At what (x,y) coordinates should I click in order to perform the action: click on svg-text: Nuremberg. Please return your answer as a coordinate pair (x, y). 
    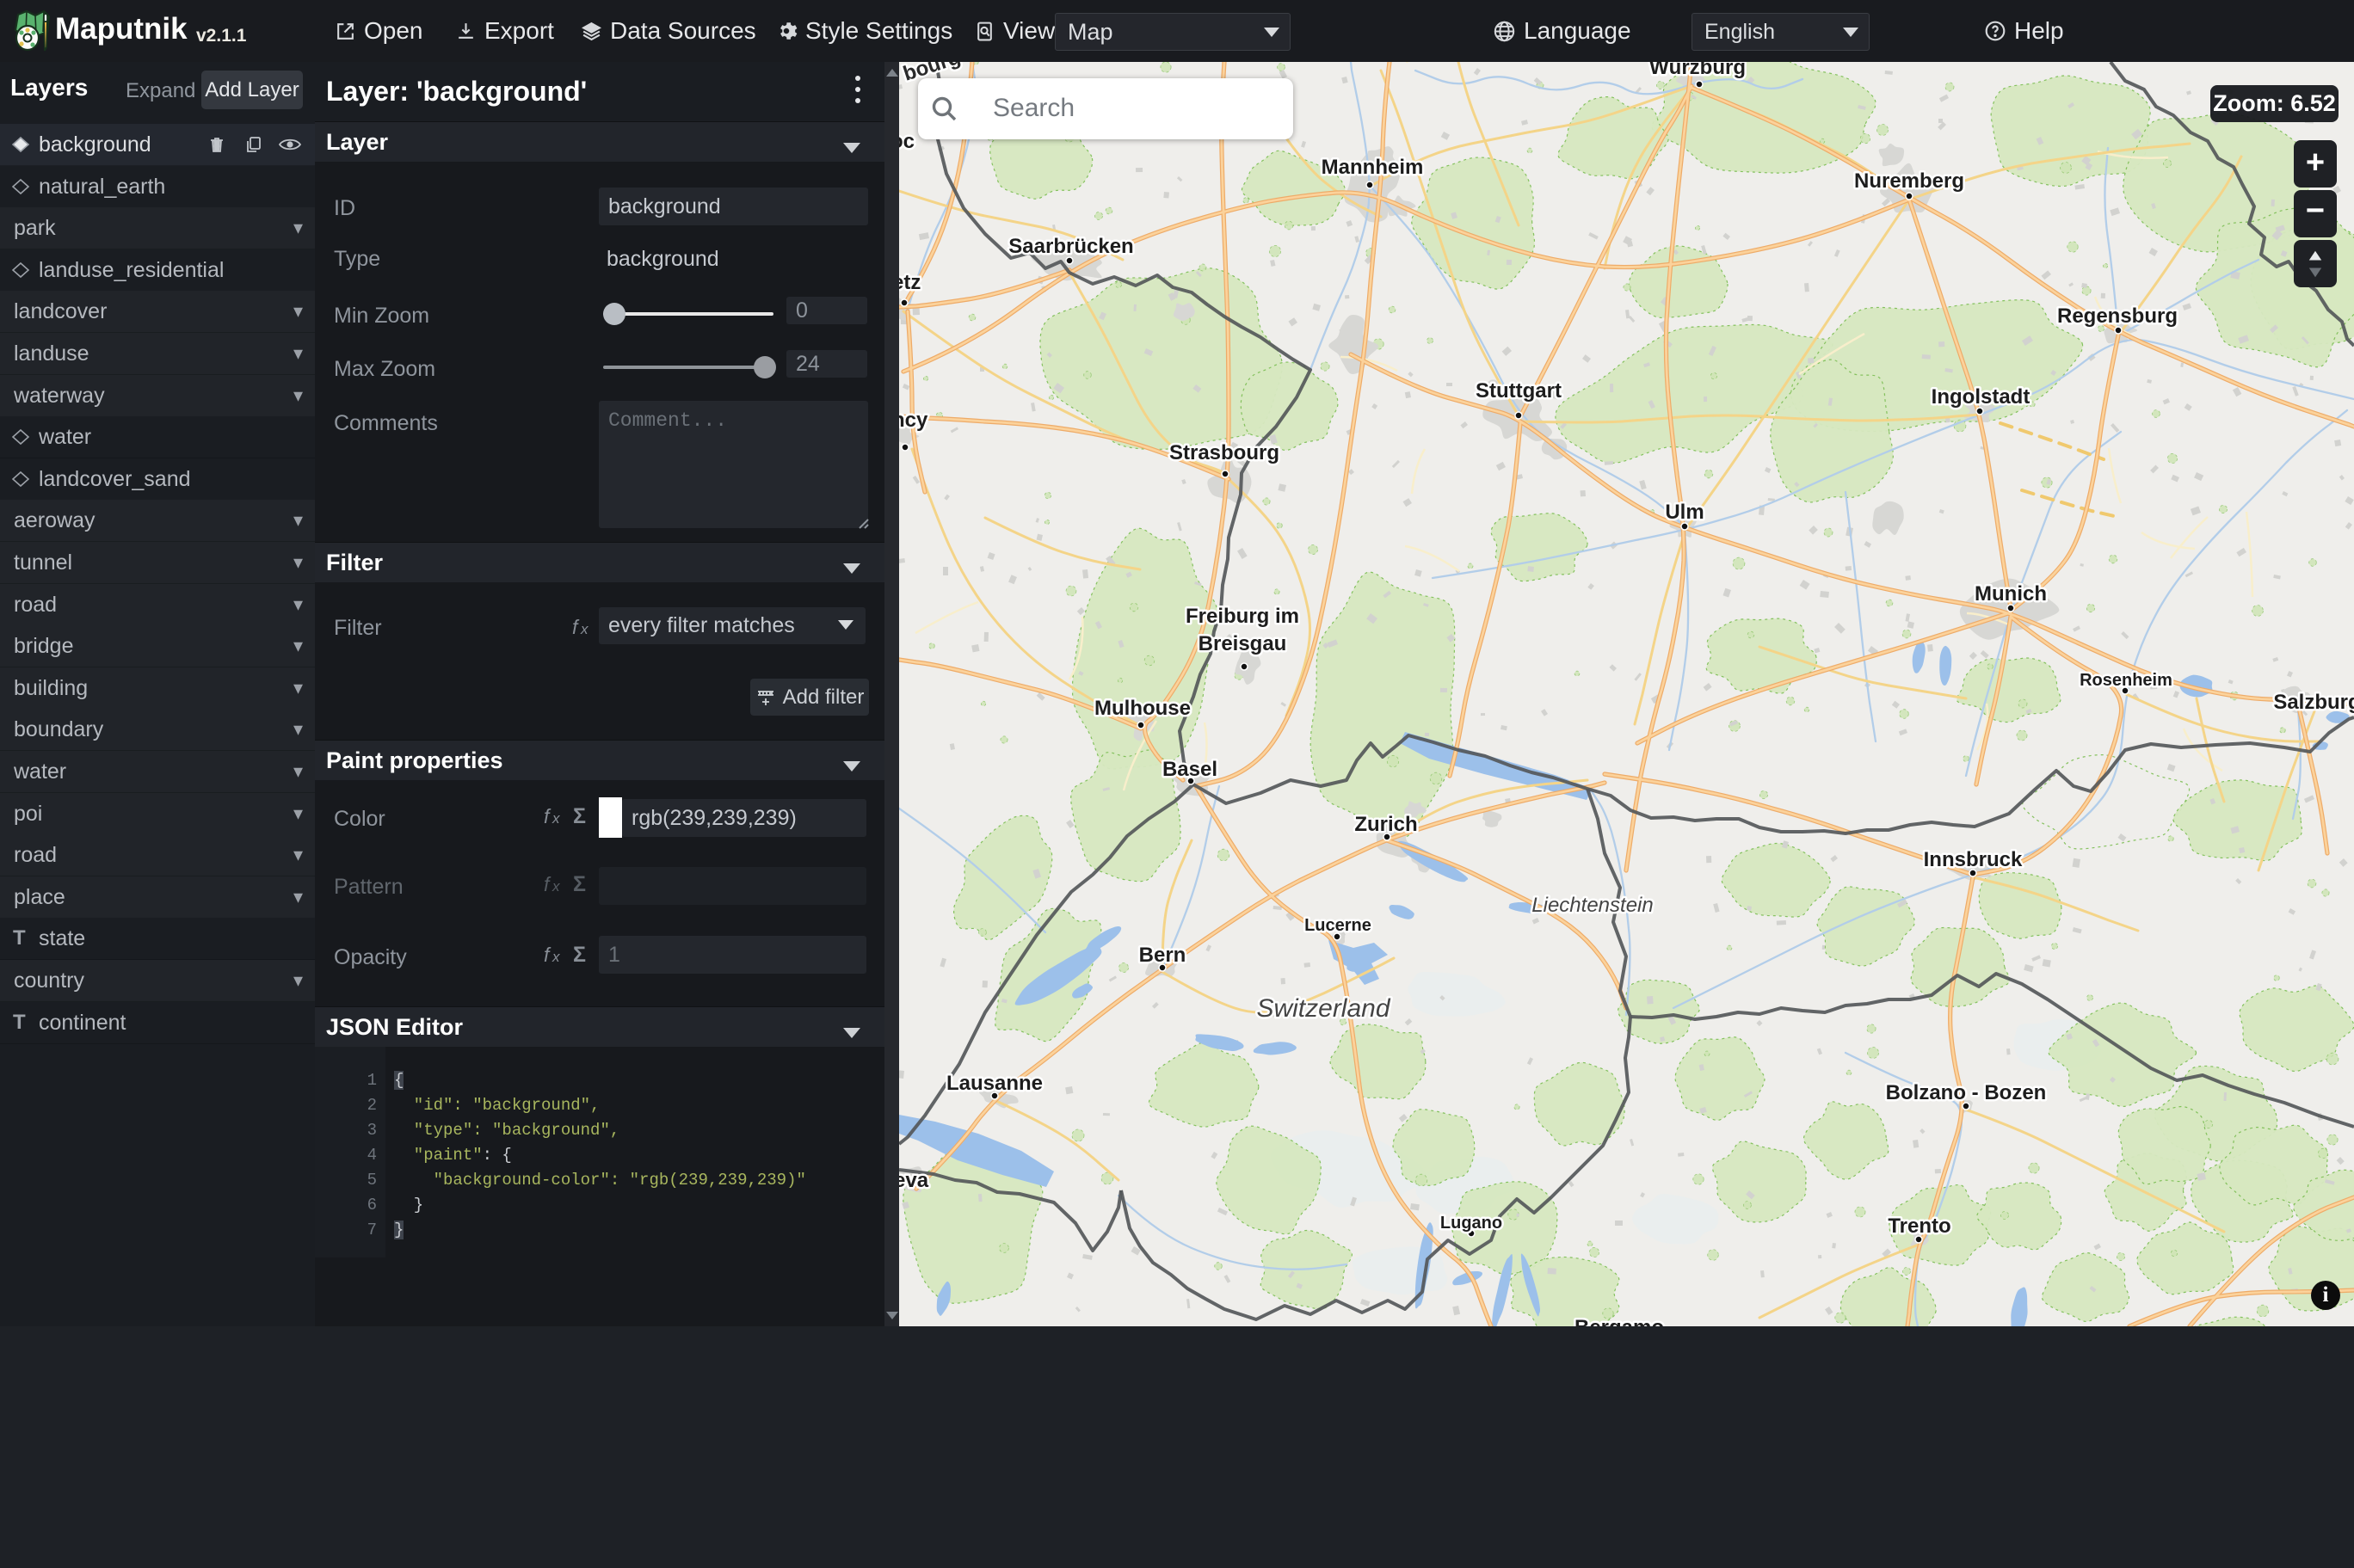
    Looking at the image, I should click on (1909, 181).